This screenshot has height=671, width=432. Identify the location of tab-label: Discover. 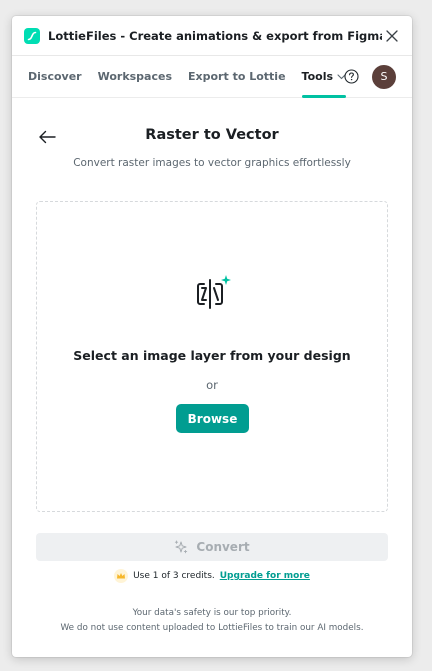
(55, 76).